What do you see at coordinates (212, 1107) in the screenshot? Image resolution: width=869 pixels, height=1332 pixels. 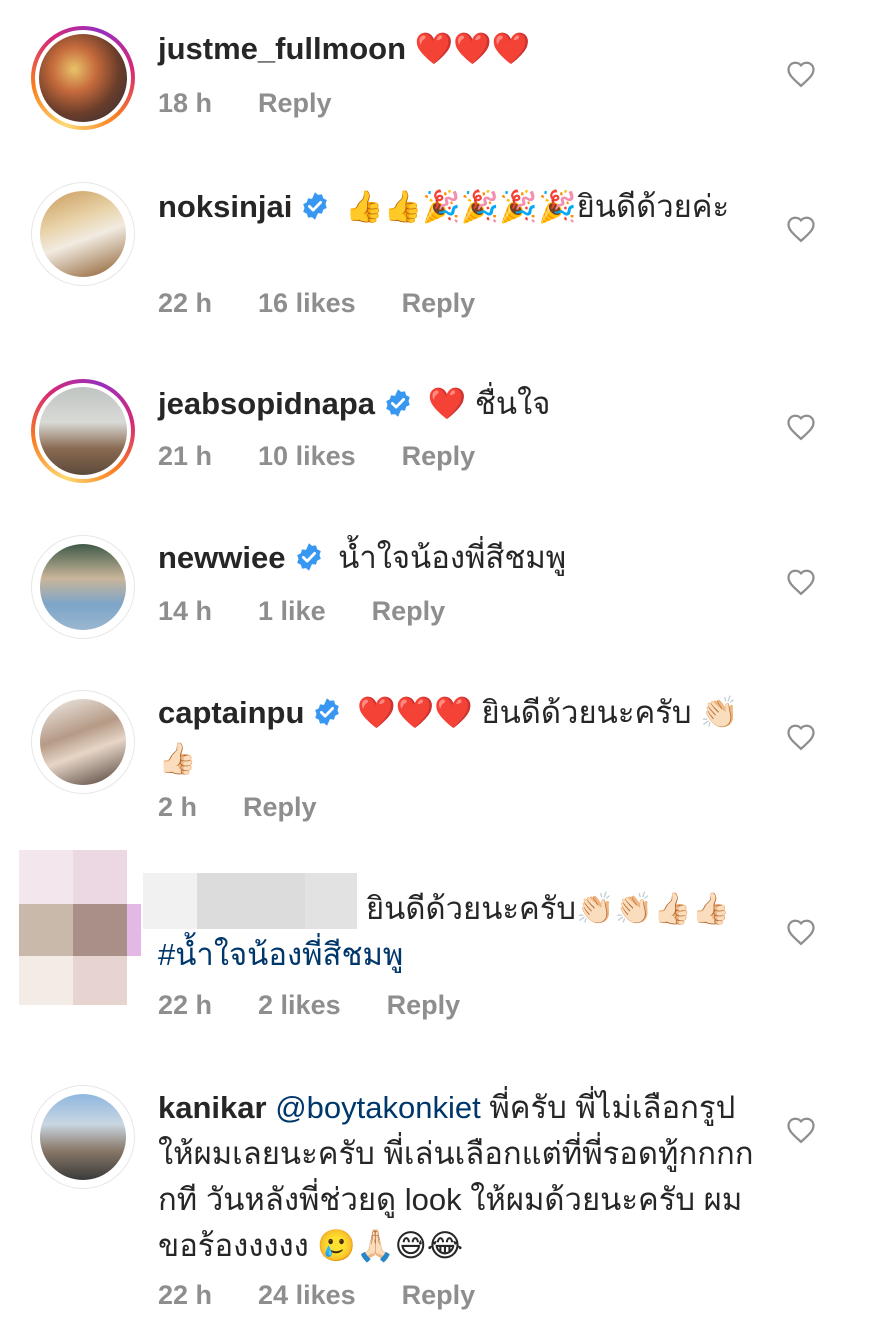 I see `username: kanikar` at bounding box center [212, 1107].